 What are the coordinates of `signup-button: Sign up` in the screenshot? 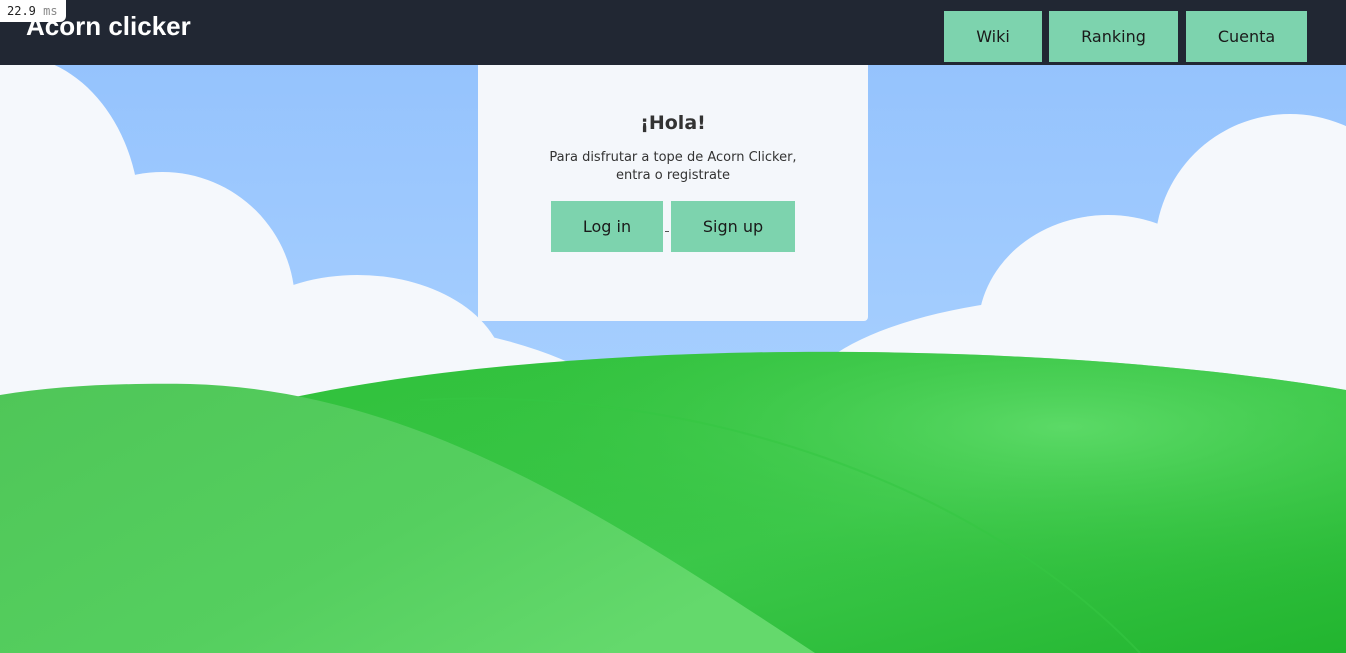 It's located at (733, 226).